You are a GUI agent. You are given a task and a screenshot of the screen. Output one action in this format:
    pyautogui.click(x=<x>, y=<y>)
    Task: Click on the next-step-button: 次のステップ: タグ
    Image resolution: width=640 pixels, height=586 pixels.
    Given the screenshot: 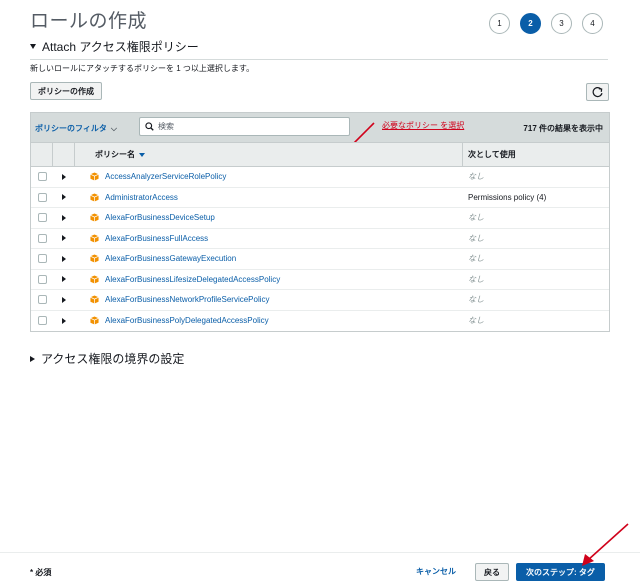 What is the action you would take?
    pyautogui.click(x=560, y=572)
    